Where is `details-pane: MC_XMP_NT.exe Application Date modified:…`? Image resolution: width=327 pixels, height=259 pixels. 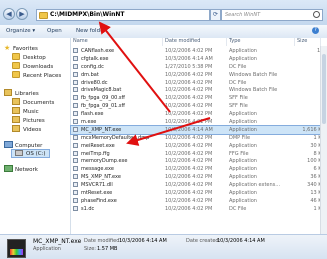
details-pane: MC_XMP_NT.exe Application Date modified:… is located at coordinates (163, 246).